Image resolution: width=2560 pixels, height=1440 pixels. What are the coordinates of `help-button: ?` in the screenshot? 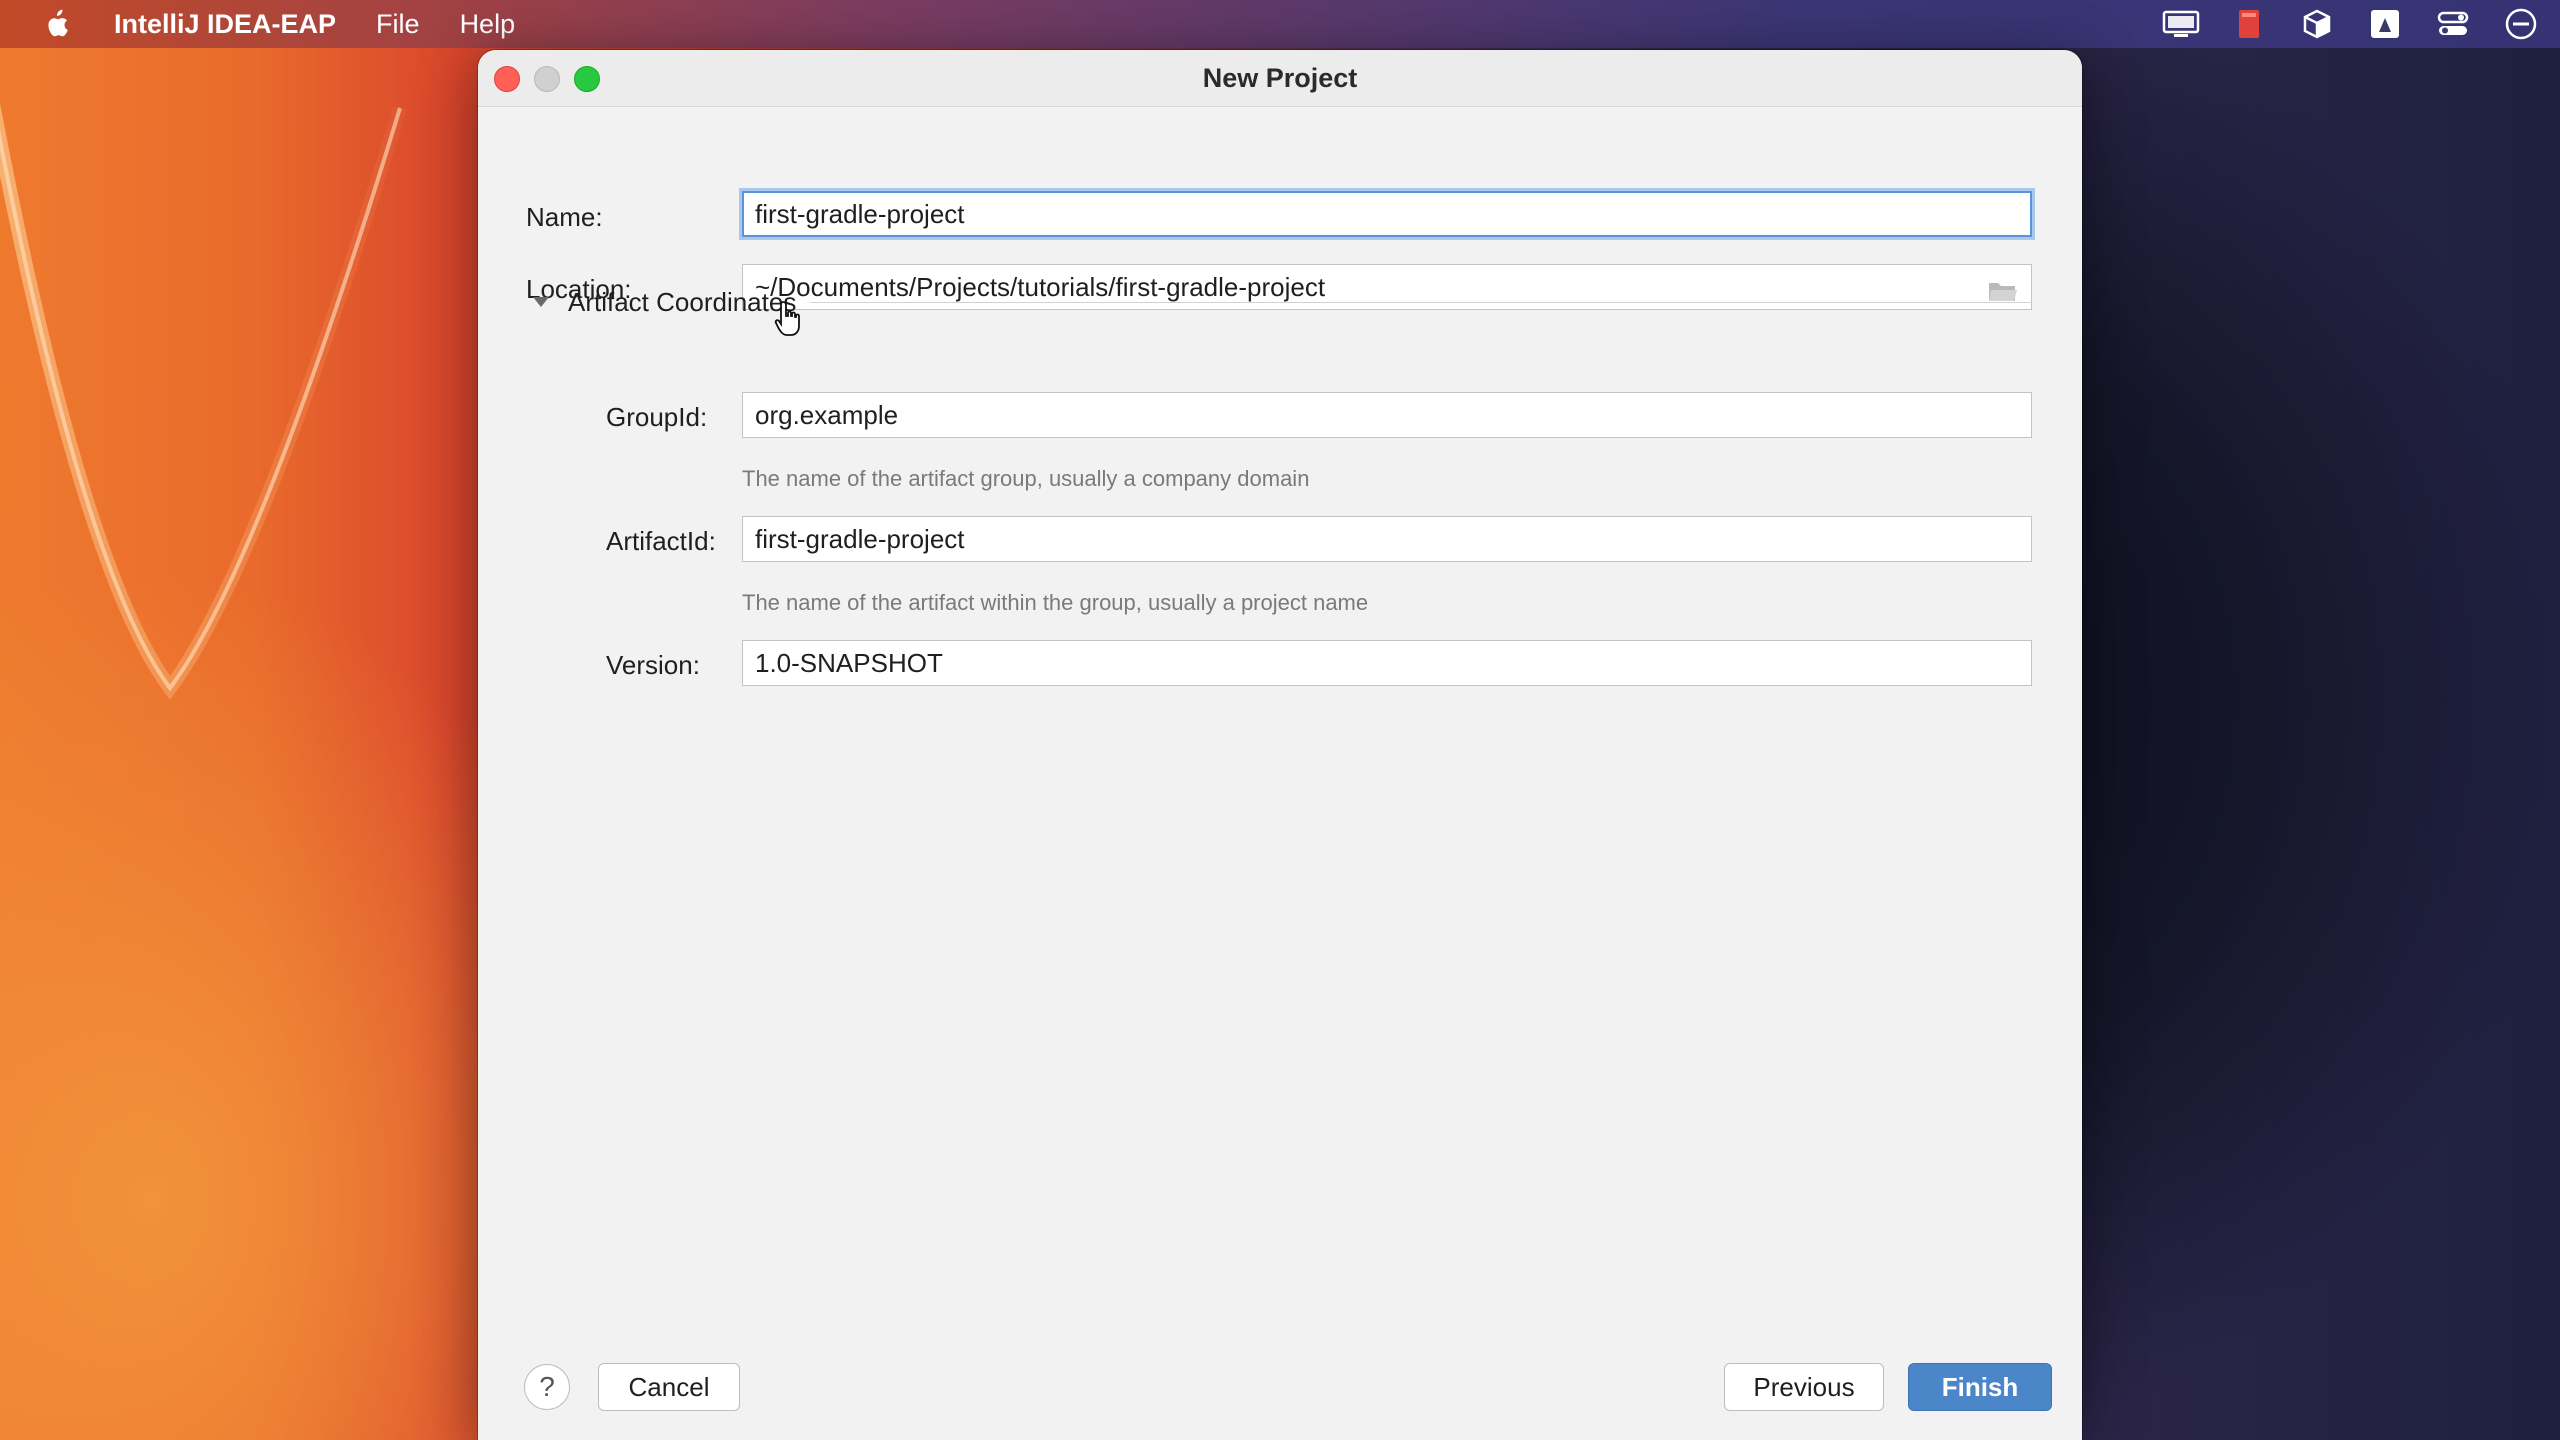 It's located at (547, 1387).